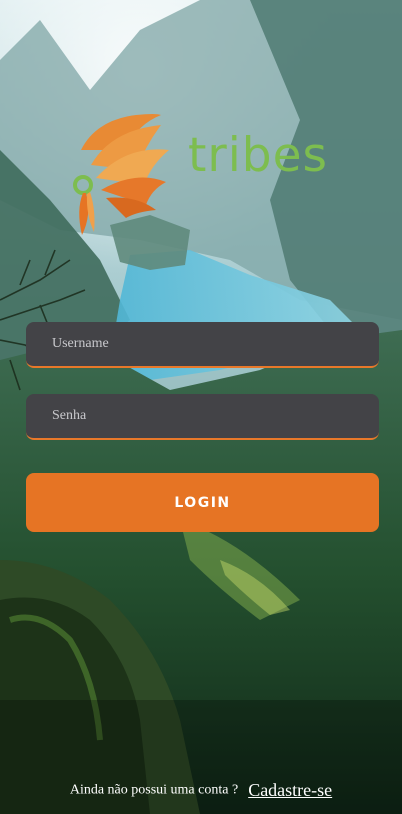  What do you see at coordinates (123, 175) in the screenshot?
I see `feather-headdress-icon` at bounding box center [123, 175].